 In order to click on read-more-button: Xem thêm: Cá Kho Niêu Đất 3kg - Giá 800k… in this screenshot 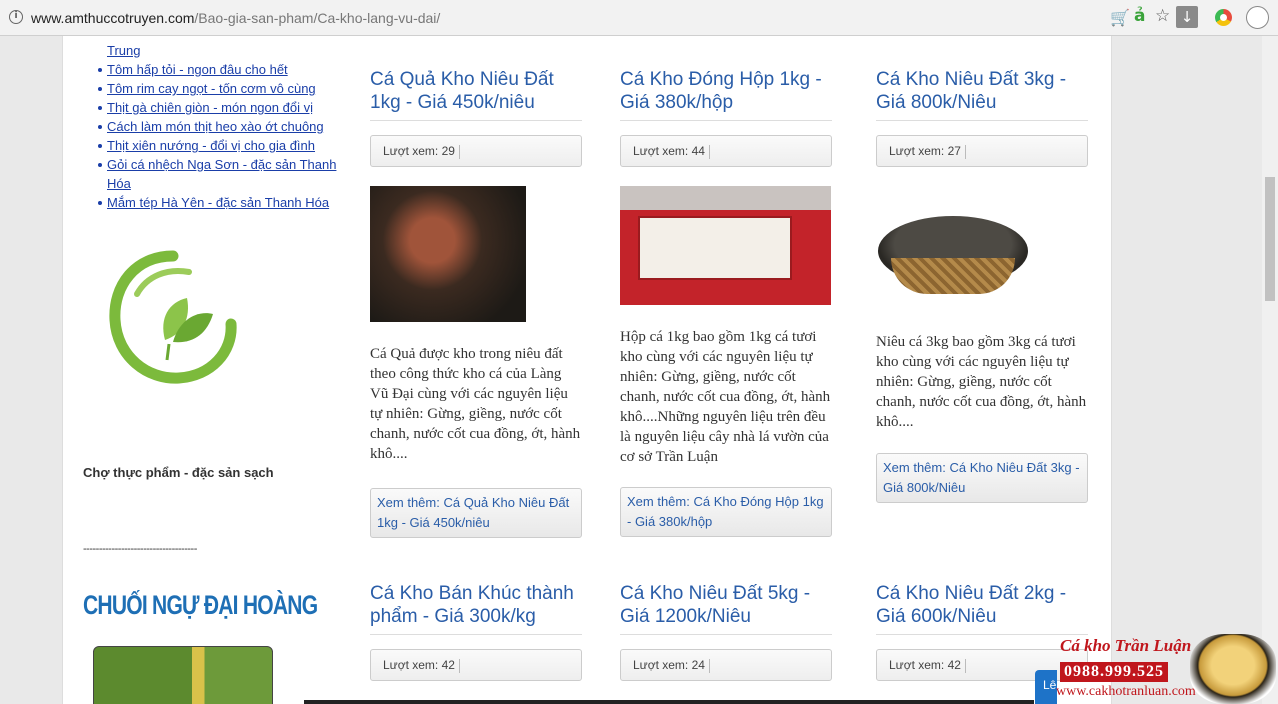, I will do `click(982, 478)`.